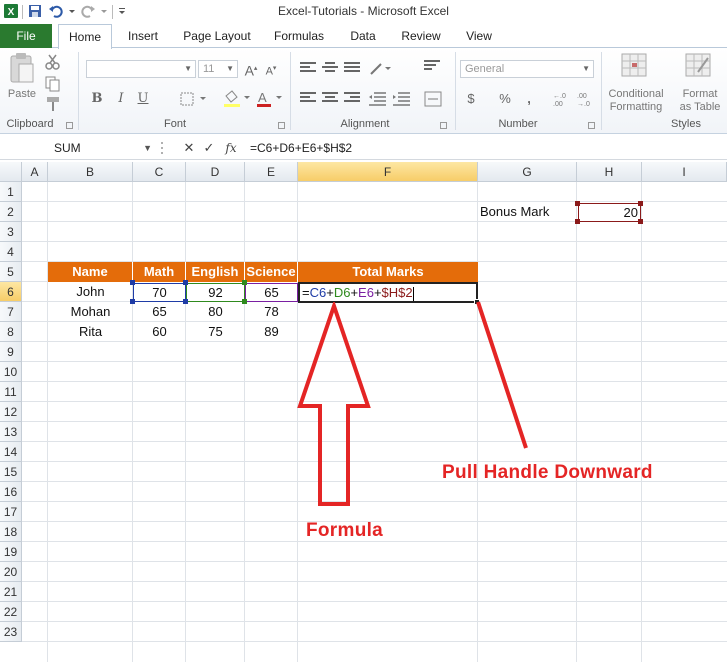  What do you see at coordinates (609, 212) in the screenshot?
I see `bonus-mark-value: 20` at bounding box center [609, 212].